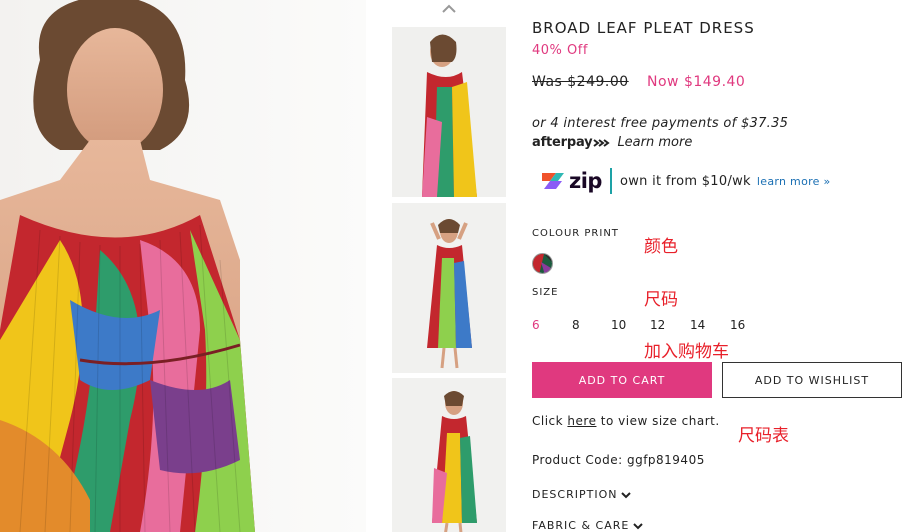  Describe the element at coordinates (585, 181) in the screenshot. I see `zip-logo-text: zip` at that location.